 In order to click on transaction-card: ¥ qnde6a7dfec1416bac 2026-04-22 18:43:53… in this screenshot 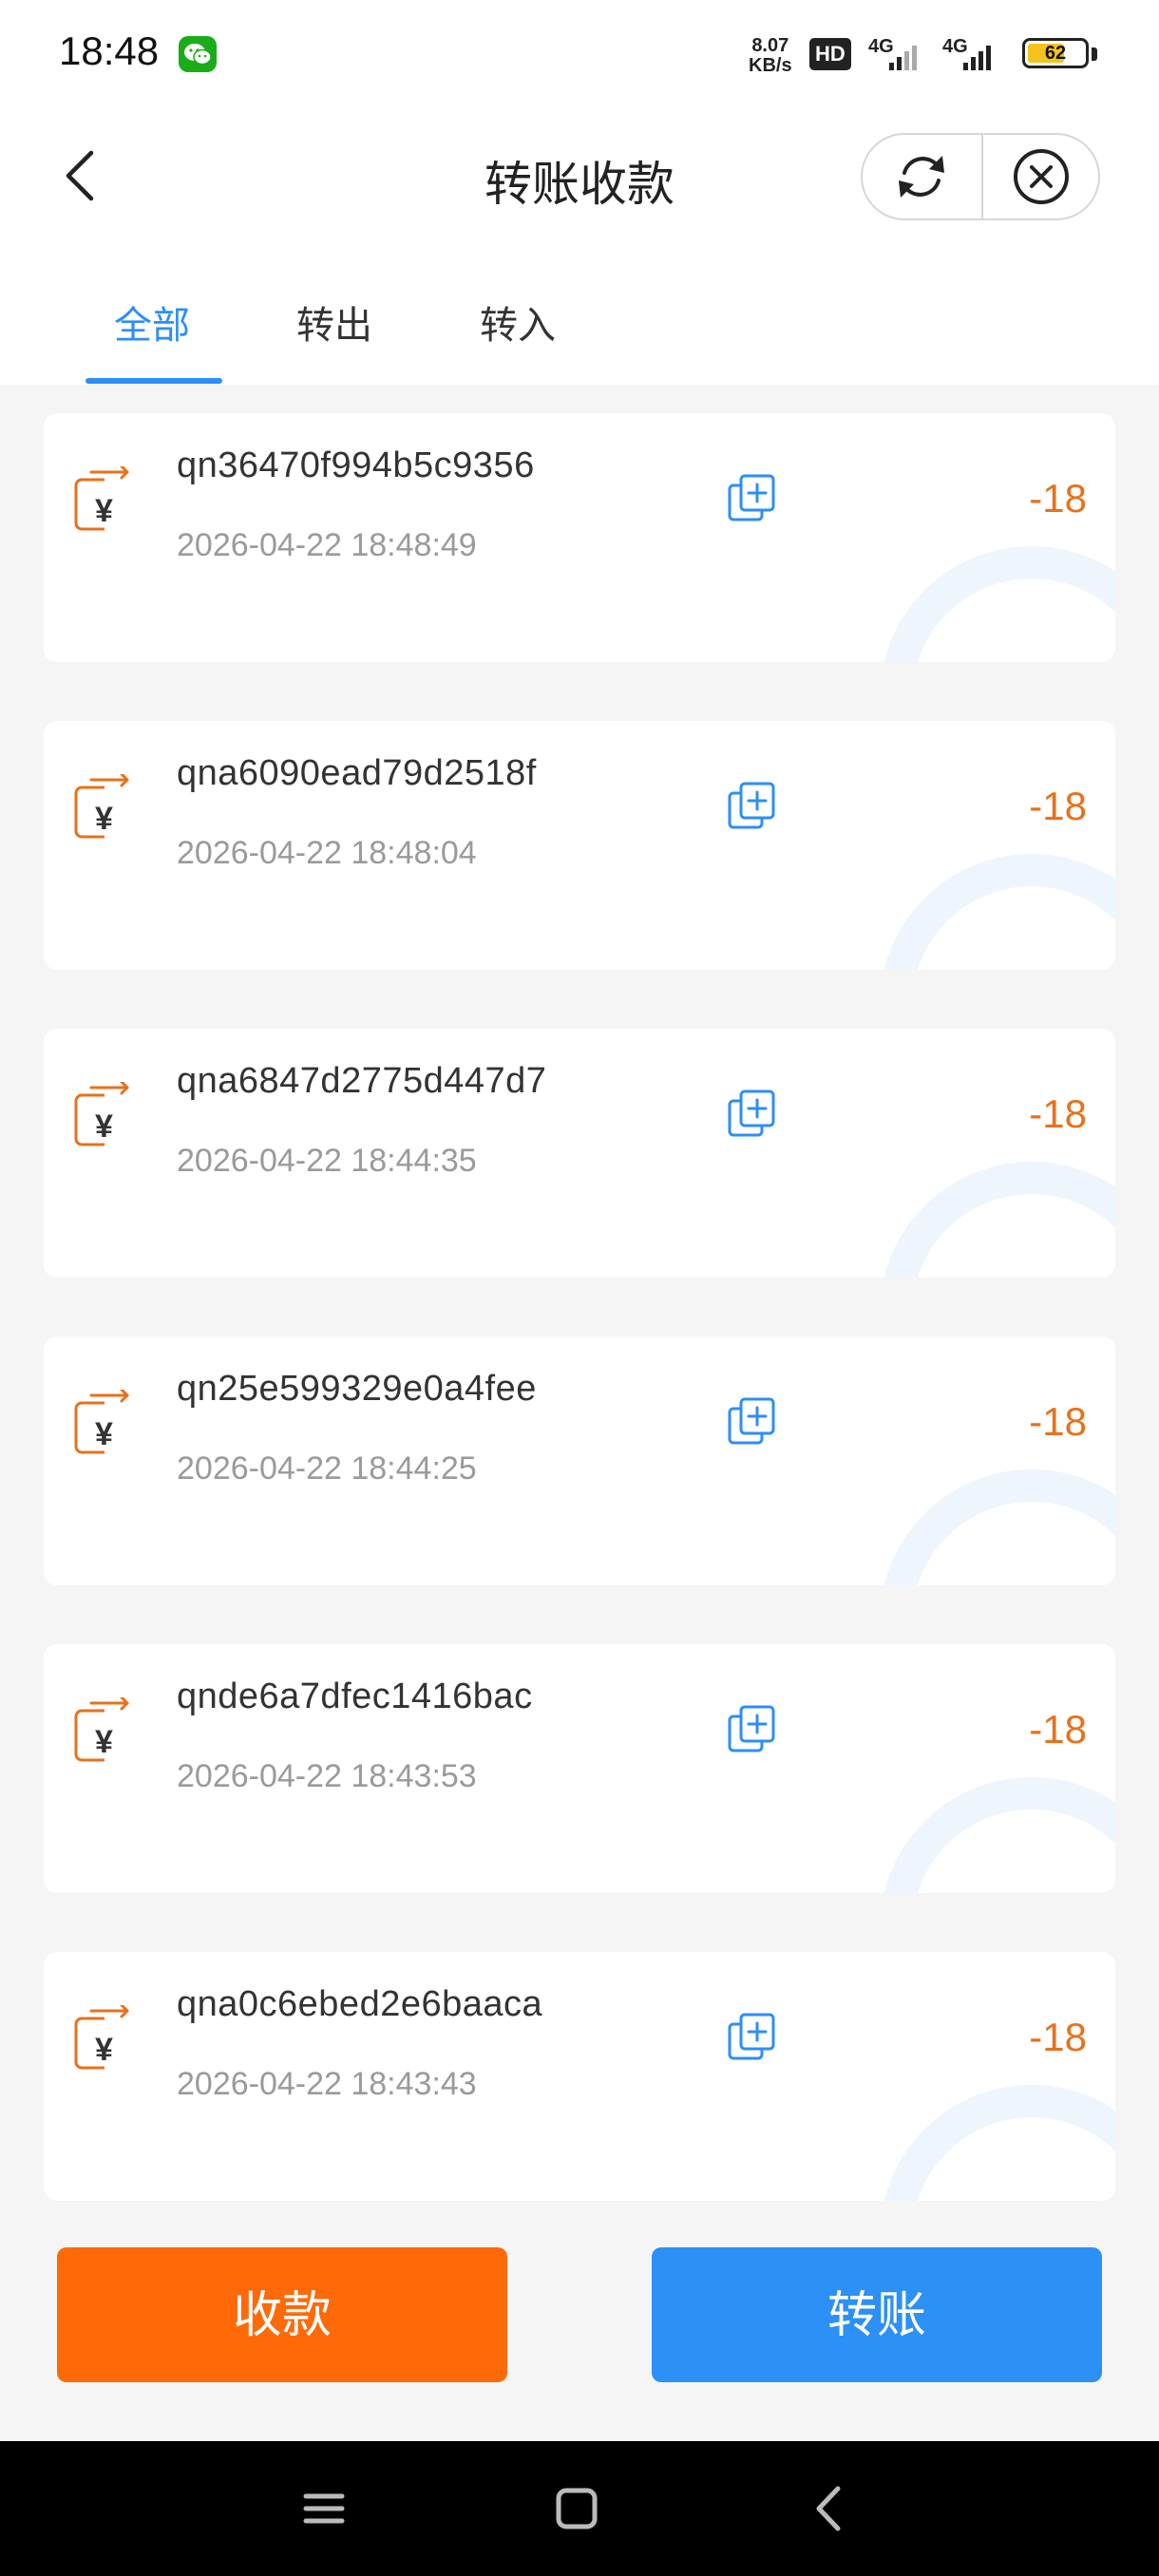, I will do `click(579, 1768)`.